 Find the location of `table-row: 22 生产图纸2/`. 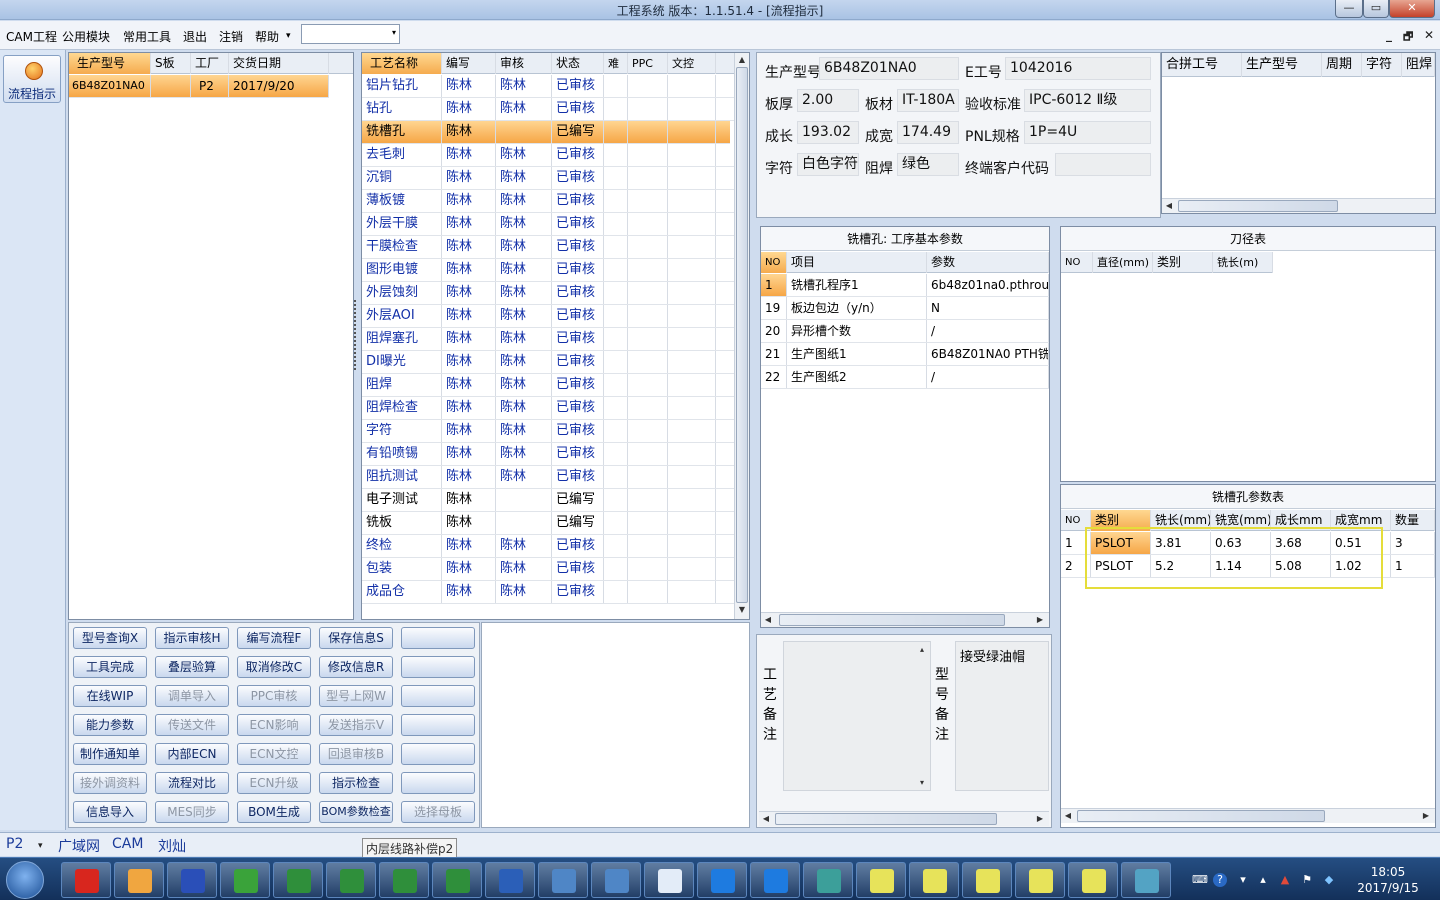

table-row: 22 生产图纸2/ is located at coordinates (905, 377).